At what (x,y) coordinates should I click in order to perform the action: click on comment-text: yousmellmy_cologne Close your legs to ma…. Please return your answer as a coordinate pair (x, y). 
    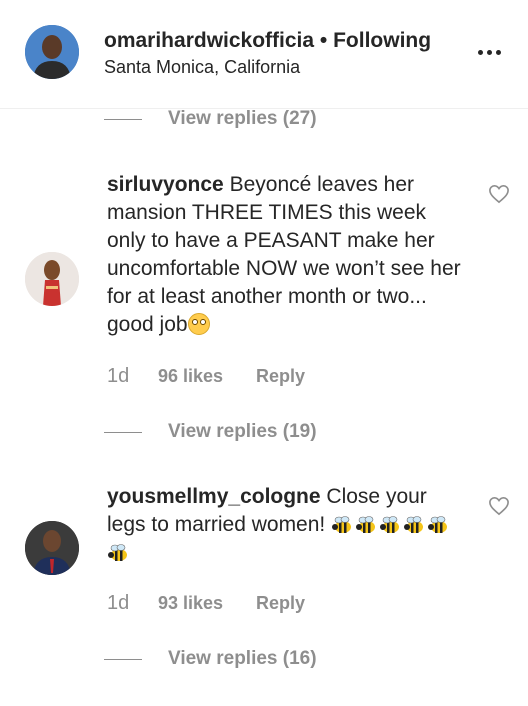
    Looking at the image, I should click on (285, 525).